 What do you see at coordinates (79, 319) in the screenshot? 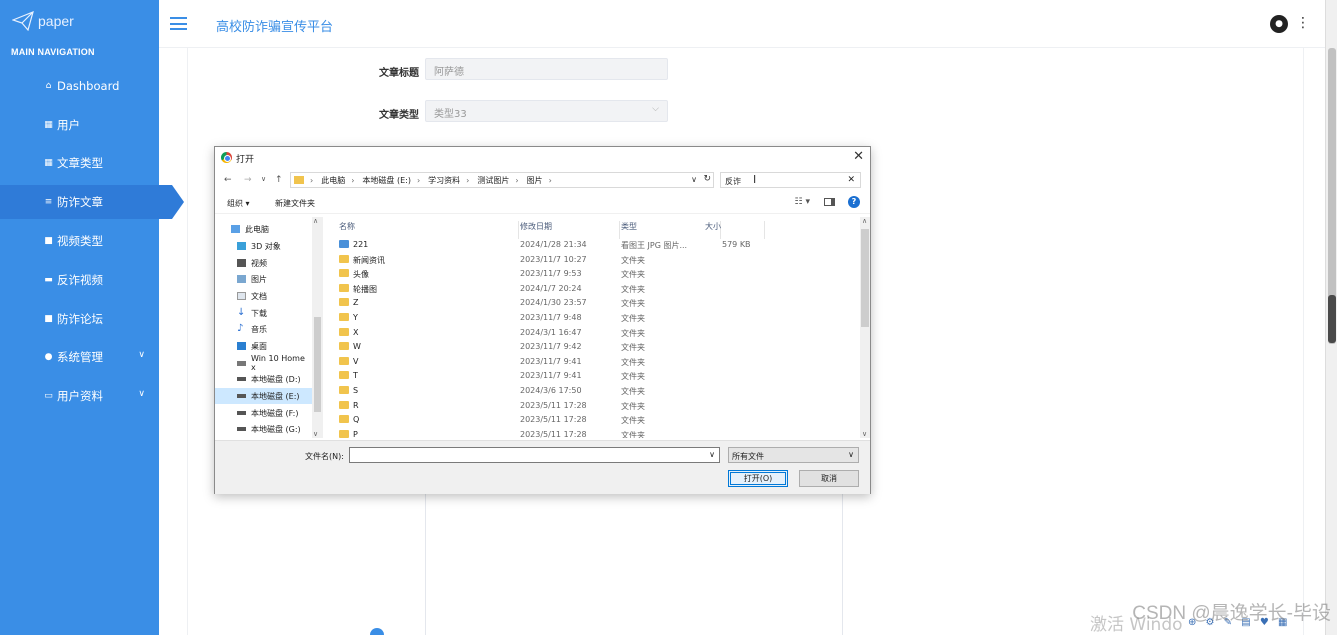
I see `sidebar-item-forum: ■ 防诈论坛` at bounding box center [79, 319].